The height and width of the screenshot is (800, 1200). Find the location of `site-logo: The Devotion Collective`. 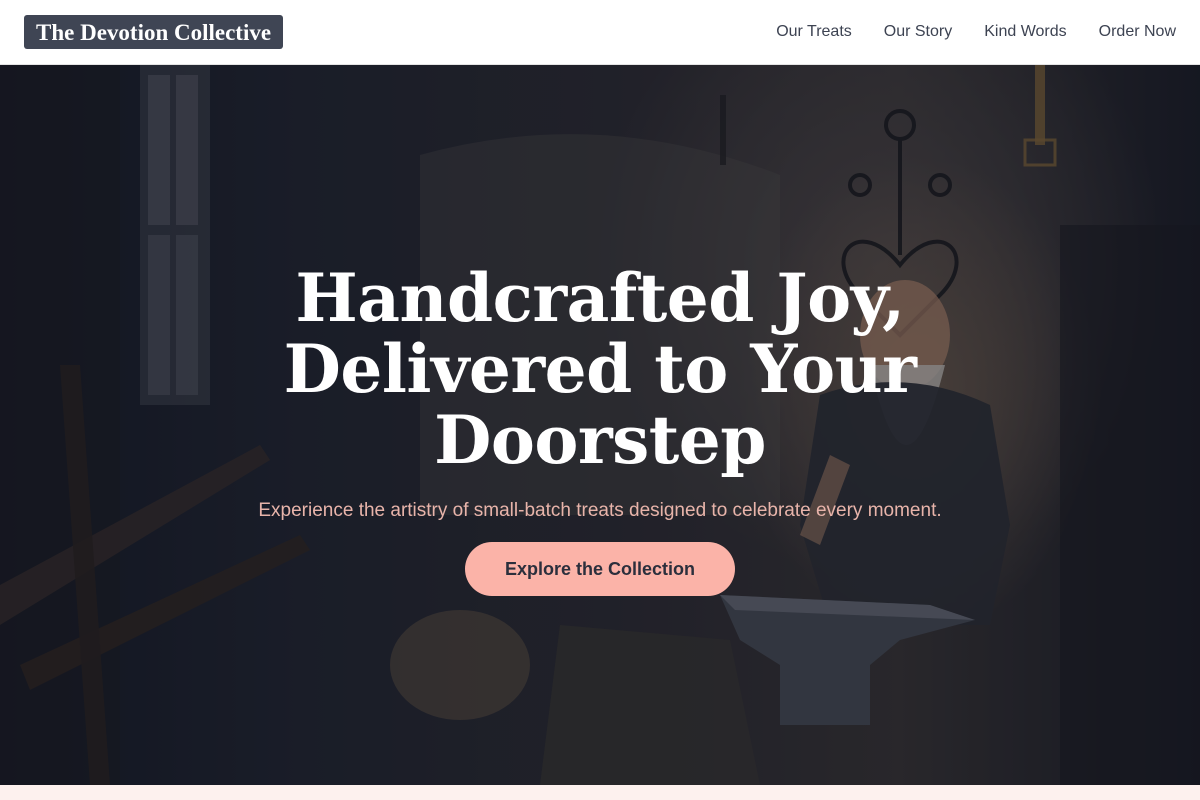

site-logo: The Devotion Collective is located at coordinates (154, 32).